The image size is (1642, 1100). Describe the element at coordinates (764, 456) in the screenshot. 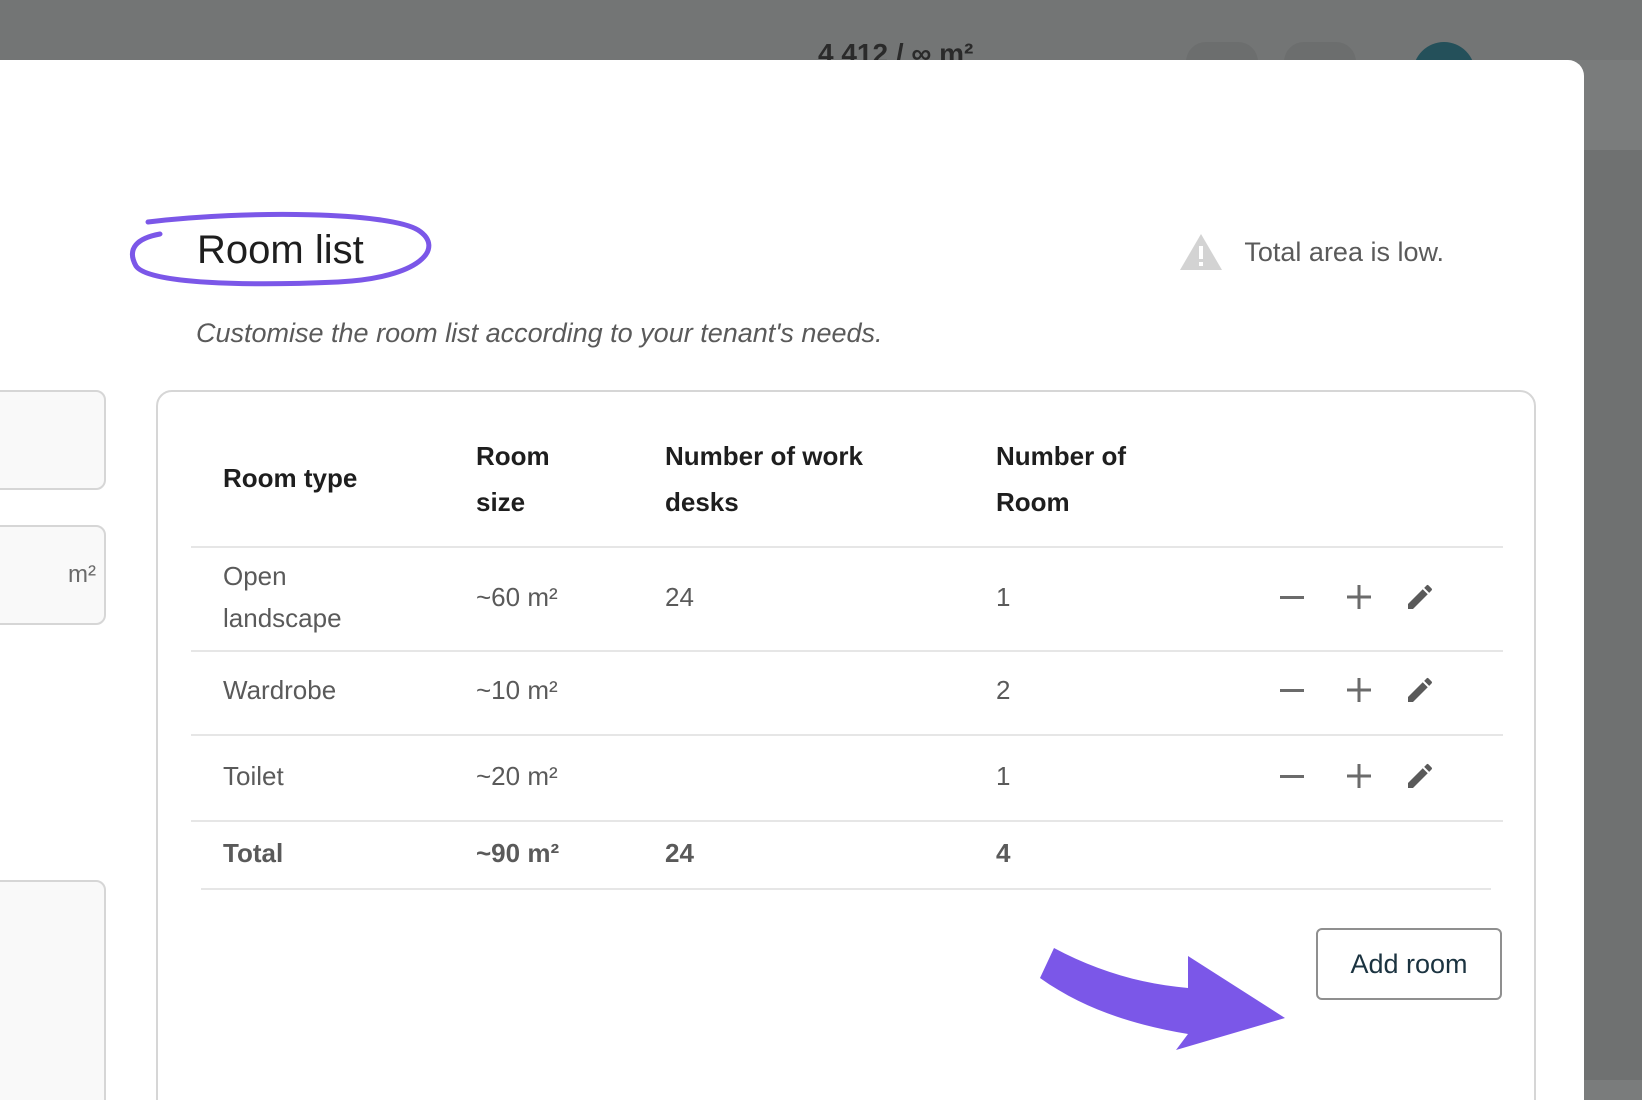

I see `header-desks-line1: Number of work` at that location.